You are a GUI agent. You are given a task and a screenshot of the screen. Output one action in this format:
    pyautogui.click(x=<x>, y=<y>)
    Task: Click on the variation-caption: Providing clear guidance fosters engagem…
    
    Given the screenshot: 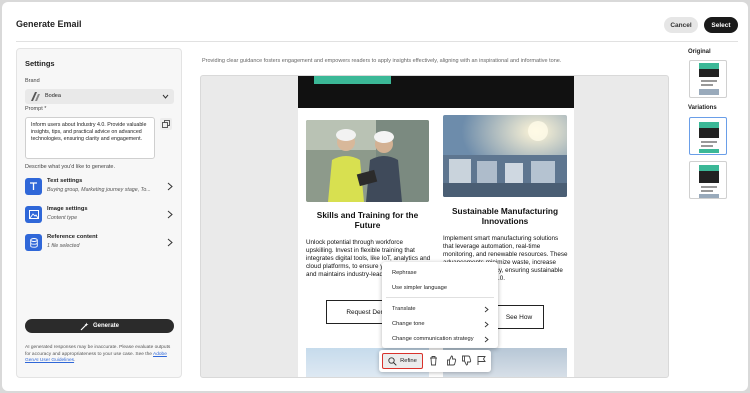 What is the action you would take?
    pyautogui.click(x=382, y=61)
    